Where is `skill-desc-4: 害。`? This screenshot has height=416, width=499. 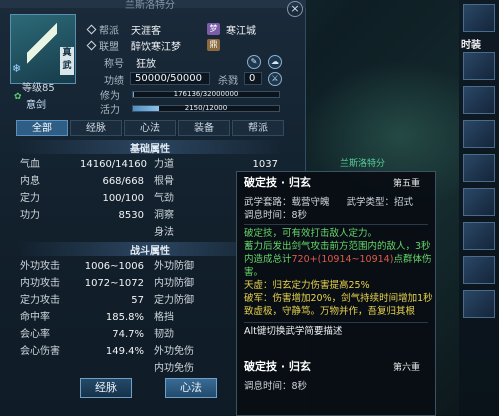 skill-desc-4: 害。 is located at coordinates (254, 272).